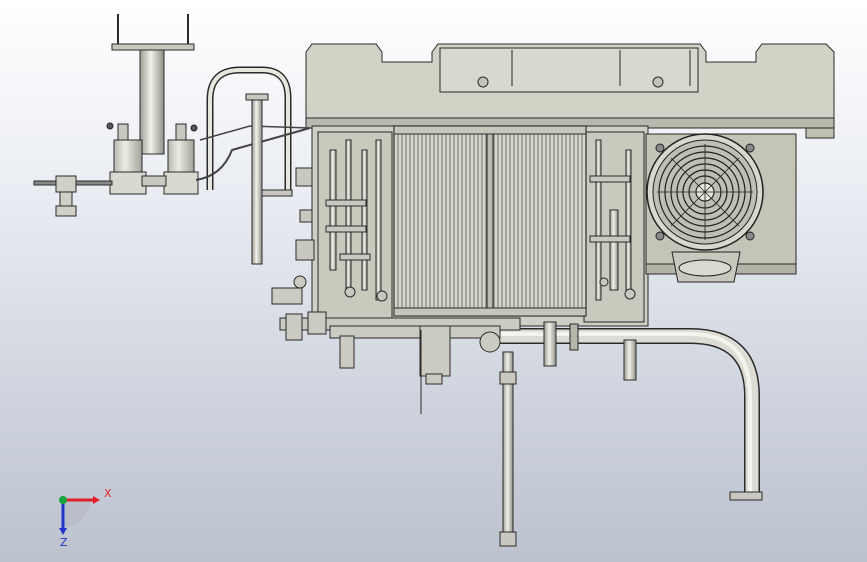 The height and width of the screenshot is (562, 867). What do you see at coordinates (96, 500) in the screenshot?
I see `x-axis-arrowhead` at bounding box center [96, 500].